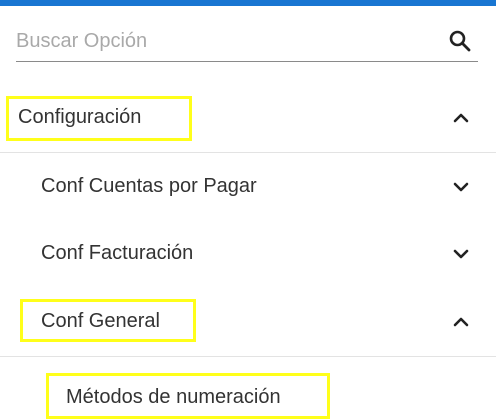 This screenshot has height=419, width=496. I want to click on menu-label-conf-general: Conf General, so click(100, 321).